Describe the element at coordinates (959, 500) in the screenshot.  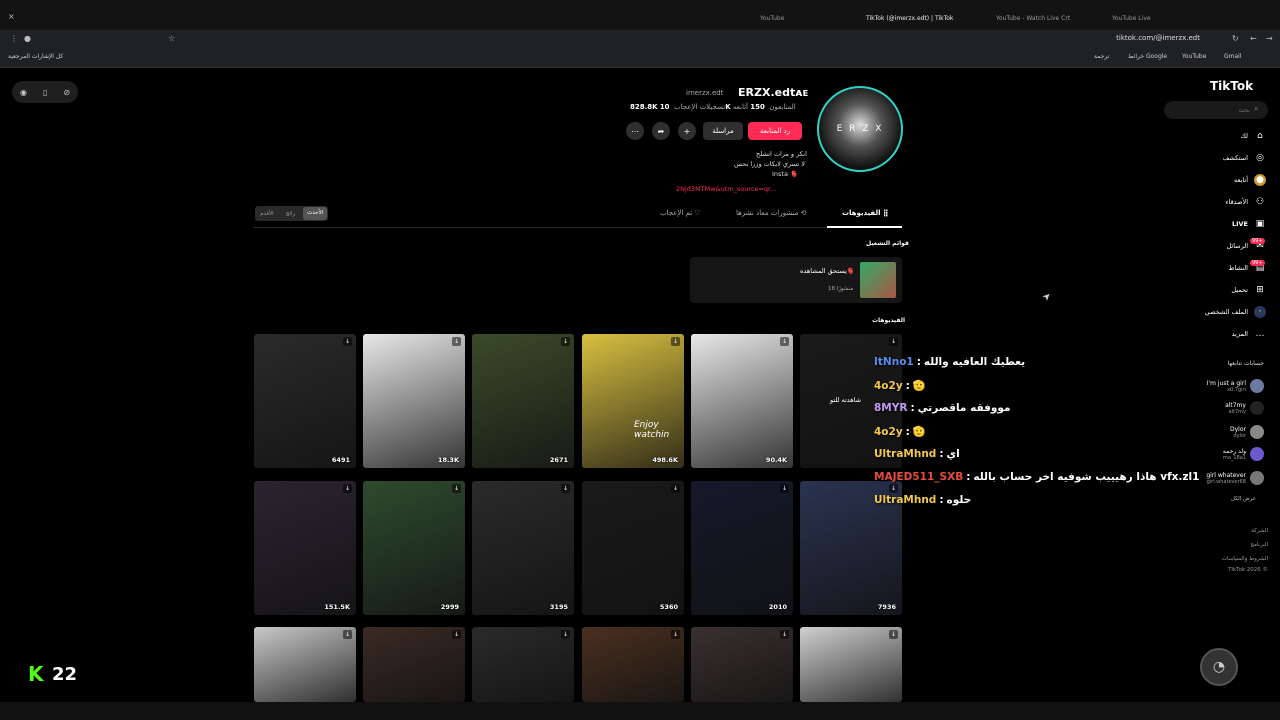
I see `chat-text: حلوه` at that location.